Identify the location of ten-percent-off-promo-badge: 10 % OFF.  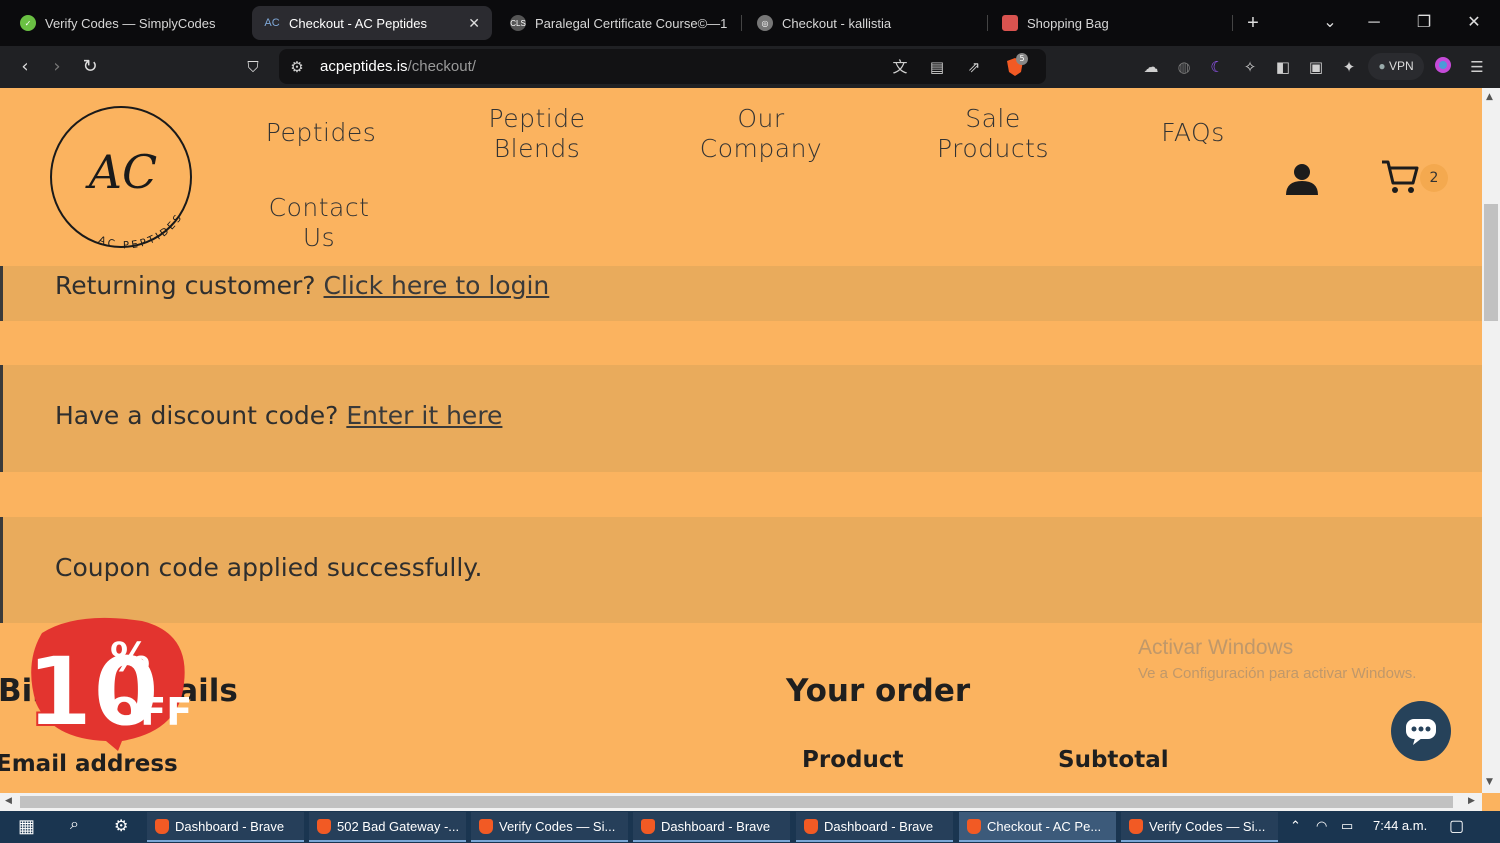
(109, 683).